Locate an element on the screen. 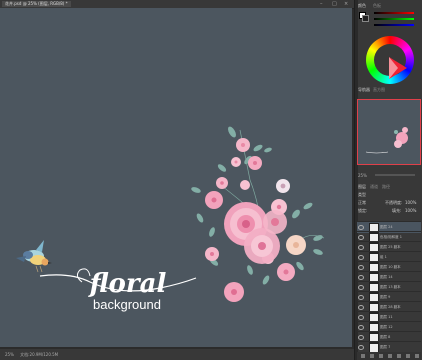  navigator-zoom: 25% is located at coordinates (362, 175).